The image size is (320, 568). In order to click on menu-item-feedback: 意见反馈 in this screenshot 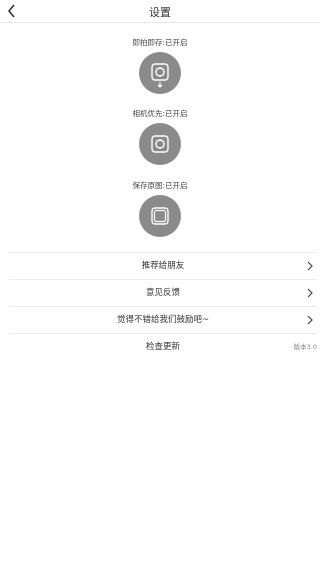, I will do `click(163, 292)`.